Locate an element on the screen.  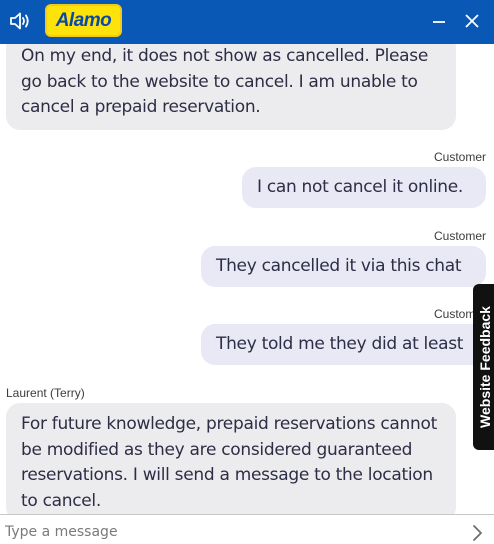
chat-header: Alamo is located at coordinates (247, 22).